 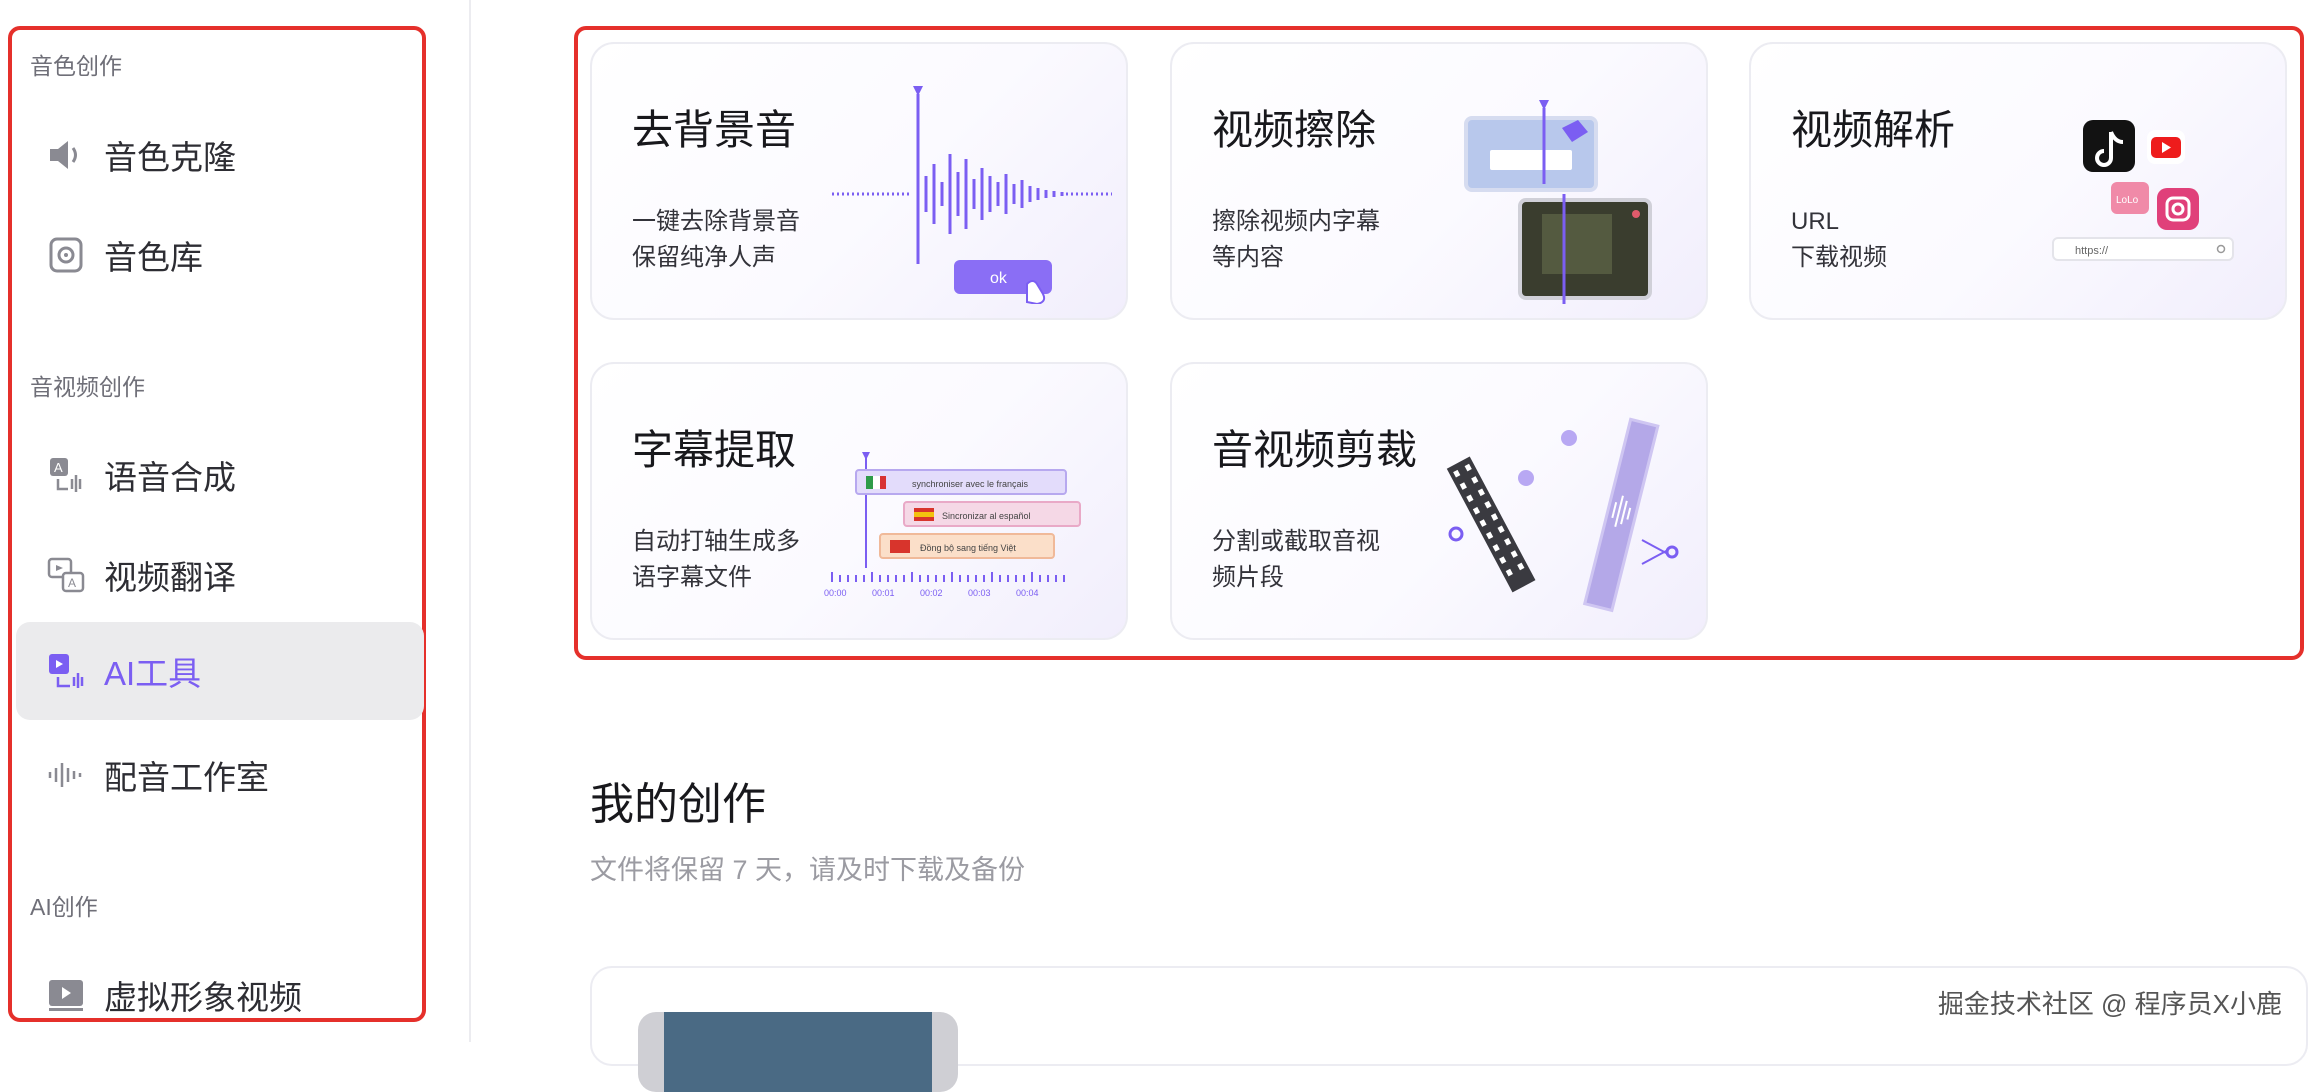 What do you see at coordinates (170, 157) in the screenshot?
I see `sidebar-item-label: 音色克隆` at bounding box center [170, 157].